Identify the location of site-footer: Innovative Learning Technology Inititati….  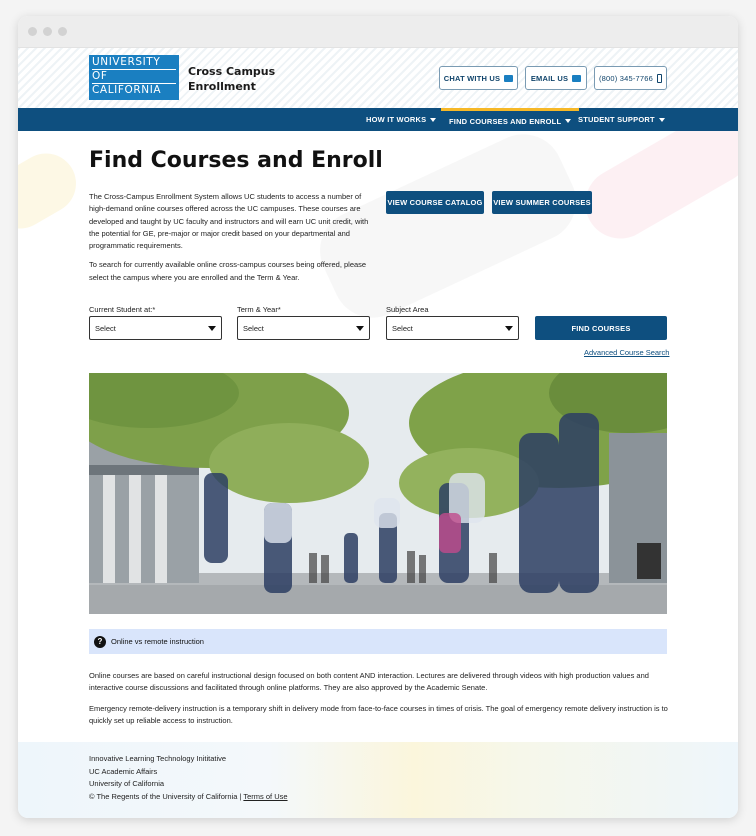
(378, 780).